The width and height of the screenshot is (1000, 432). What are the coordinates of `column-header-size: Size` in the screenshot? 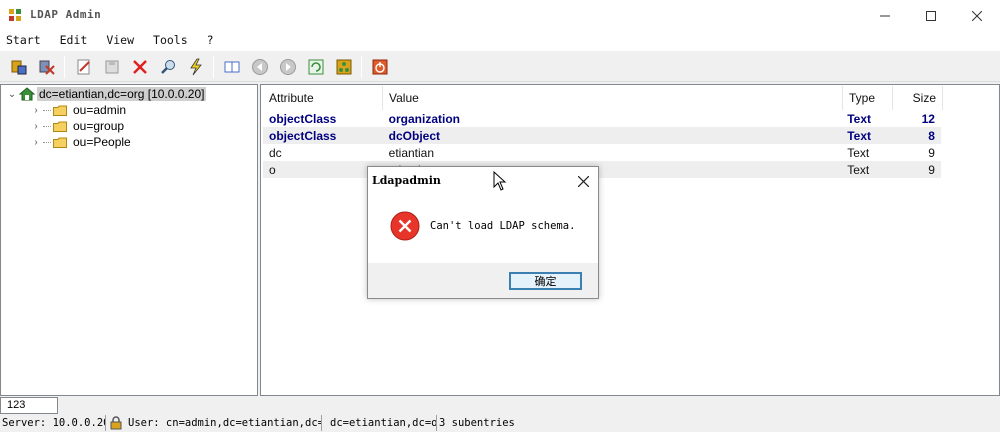 It's located at (918, 98).